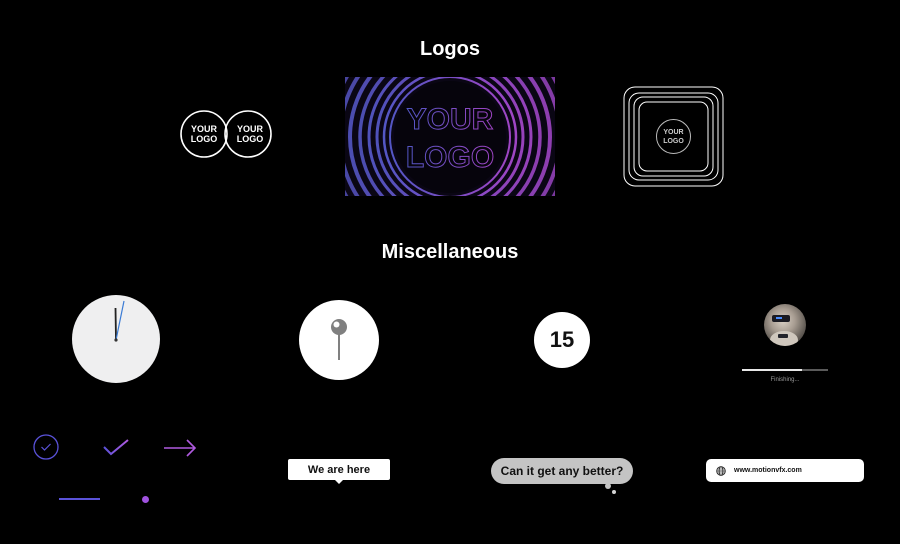  I want to click on check-circle-icon, so click(46, 447).